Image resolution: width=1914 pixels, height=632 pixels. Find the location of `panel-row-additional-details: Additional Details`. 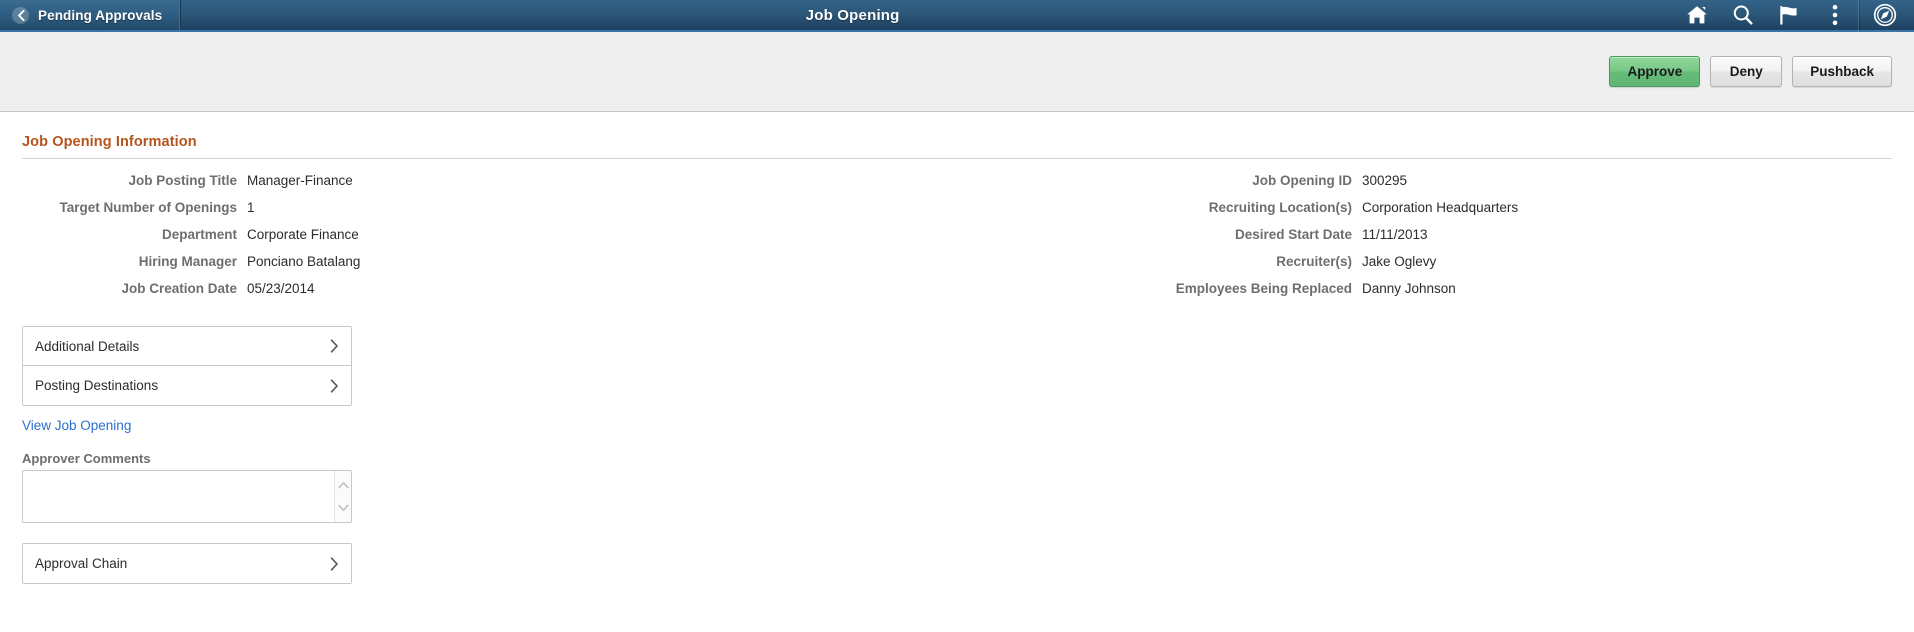

panel-row-additional-details: Additional Details is located at coordinates (187, 346).